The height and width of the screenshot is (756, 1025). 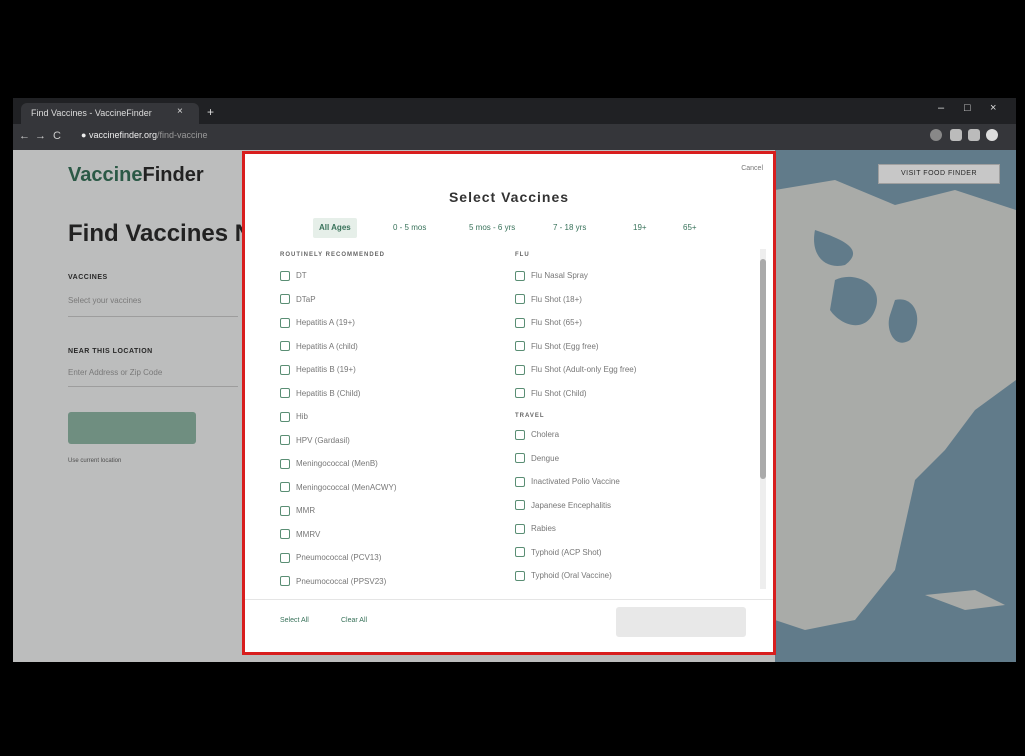 I want to click on vaccine-label: Rabies, so click(x=543, y=529).